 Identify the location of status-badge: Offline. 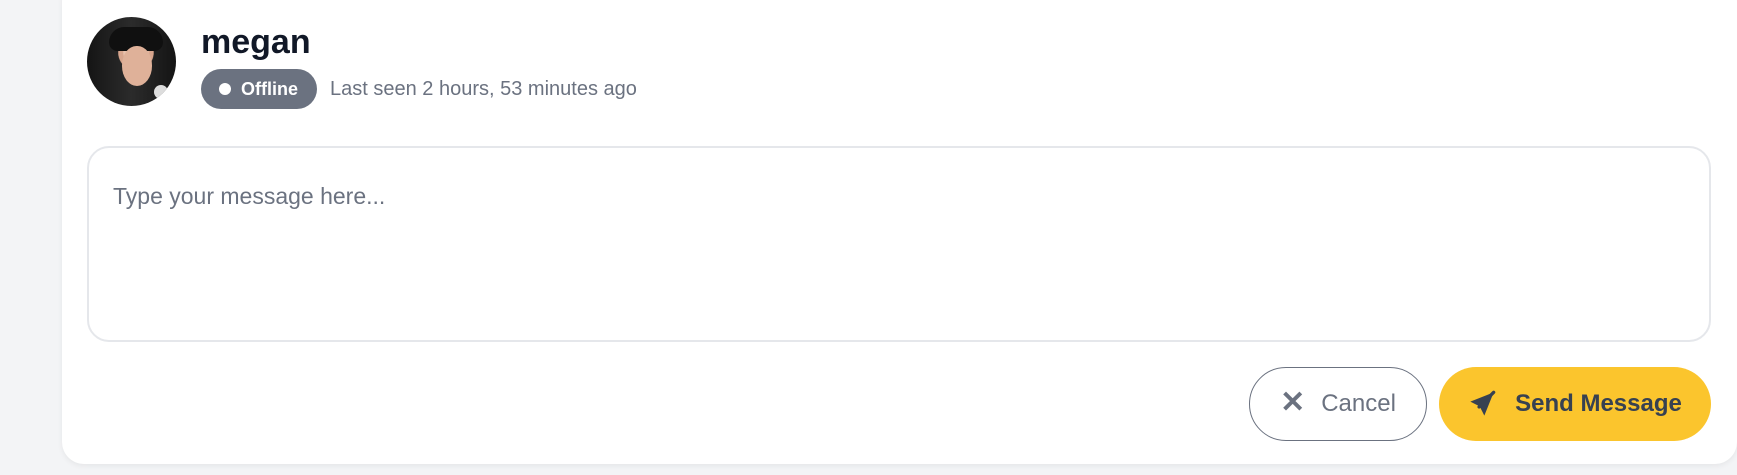
(259, 89).